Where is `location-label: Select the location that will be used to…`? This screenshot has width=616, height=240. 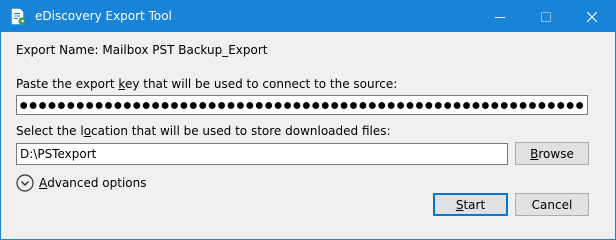
location-label: Select the location that will be used to… is located at coordinates (203, 131).